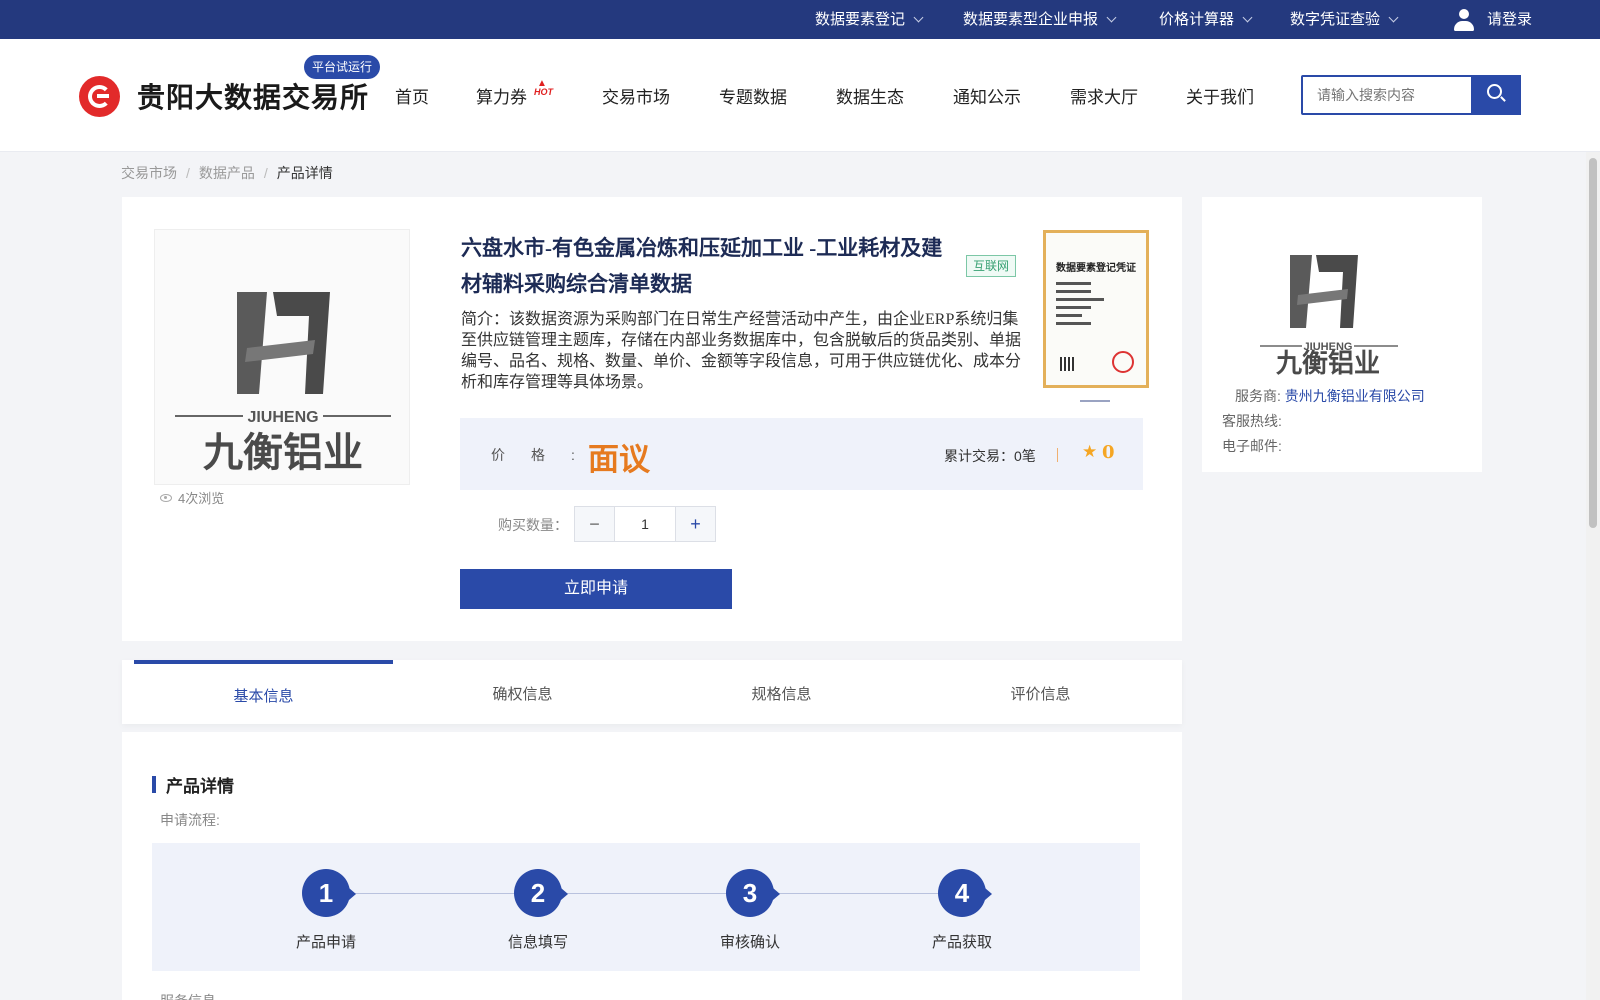  I want to click on tab-rights-info: 确权信息, so click(522, 692).